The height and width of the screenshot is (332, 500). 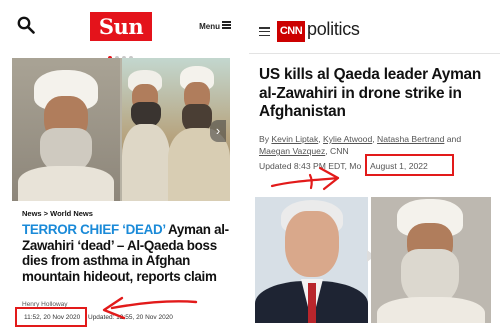 What do you see at coordinates (333, 29) in the screenshot?
I see `section-title: politics` at bounding box center [333, 29].